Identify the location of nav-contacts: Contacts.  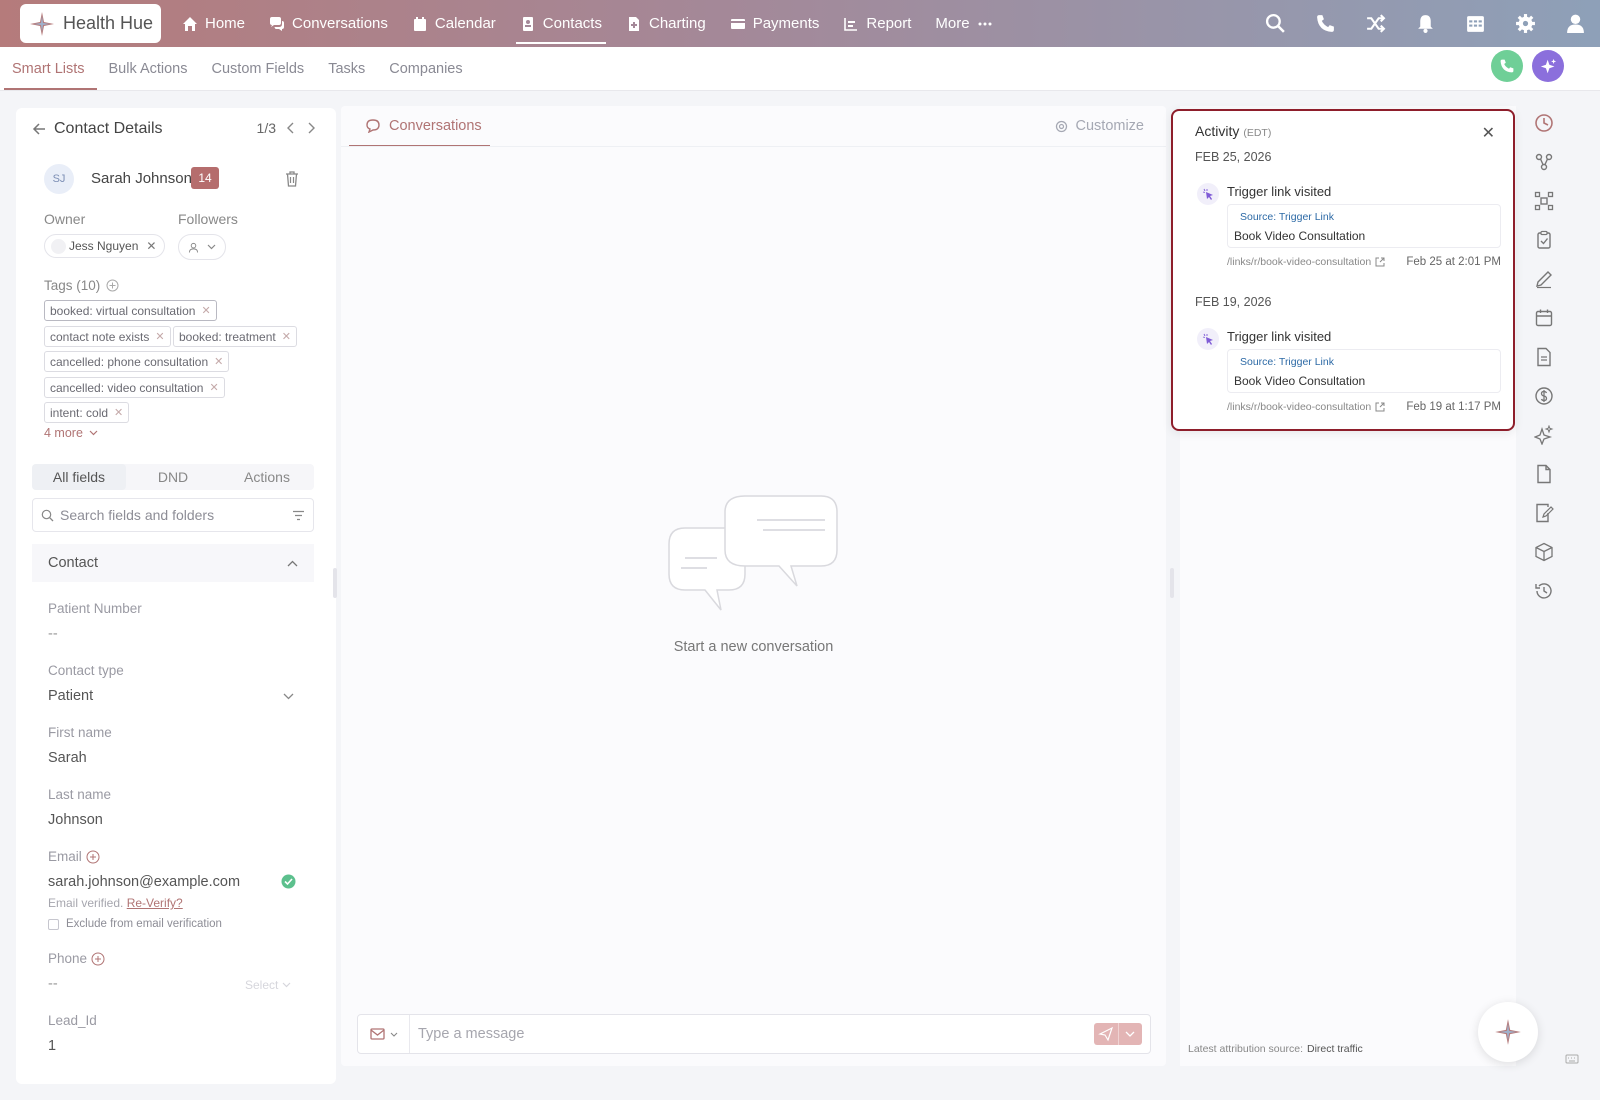
(561, 23).